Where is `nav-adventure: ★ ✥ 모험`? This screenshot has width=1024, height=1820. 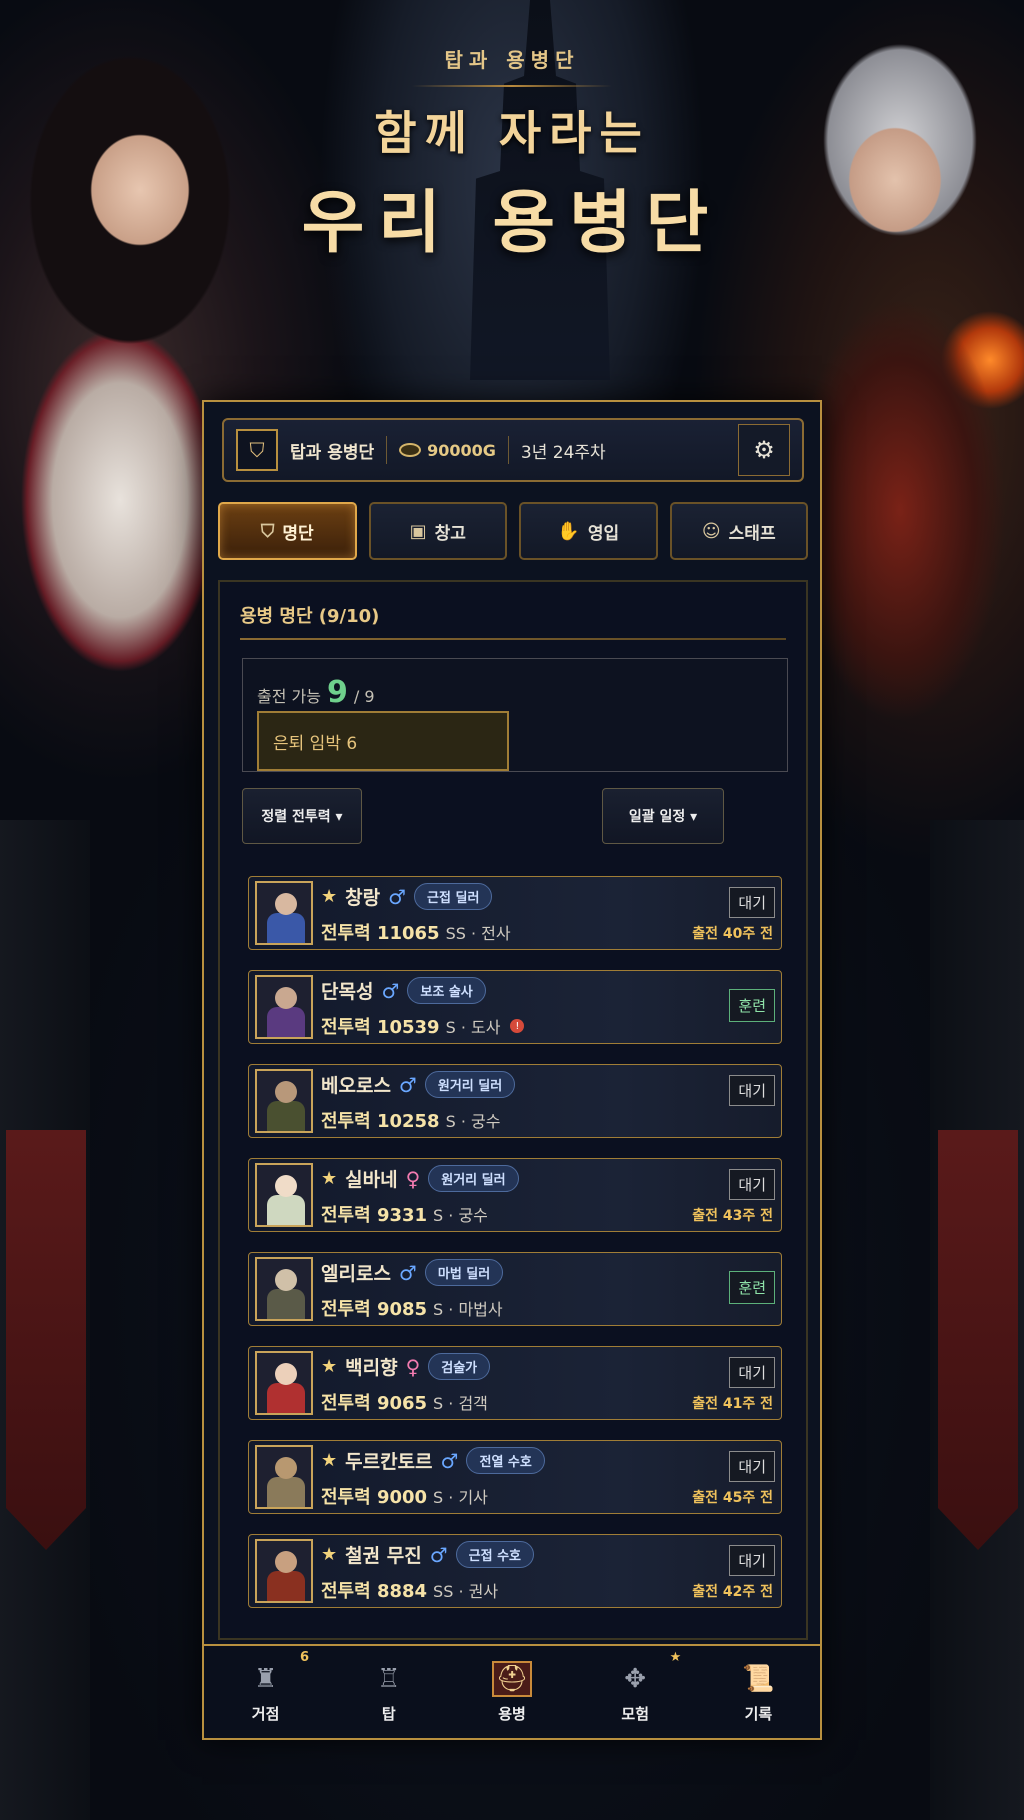
nav-adventure: ★ ✥ 모험 is located at coordinates (635, 1692).